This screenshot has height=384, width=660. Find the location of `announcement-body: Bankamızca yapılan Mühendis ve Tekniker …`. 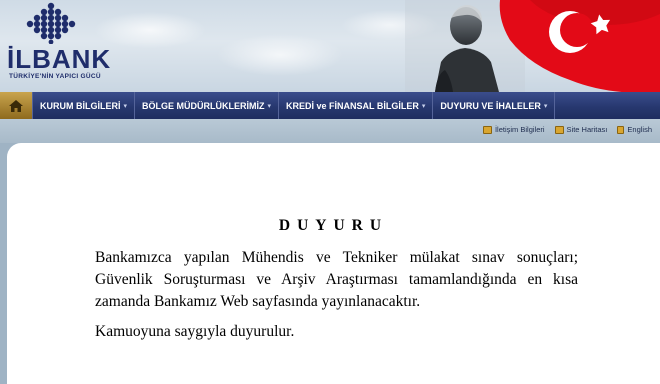

announcement-body: Bankamızca yapılan Mühendis ve Tekniker … is located at coordinates (336, 279).